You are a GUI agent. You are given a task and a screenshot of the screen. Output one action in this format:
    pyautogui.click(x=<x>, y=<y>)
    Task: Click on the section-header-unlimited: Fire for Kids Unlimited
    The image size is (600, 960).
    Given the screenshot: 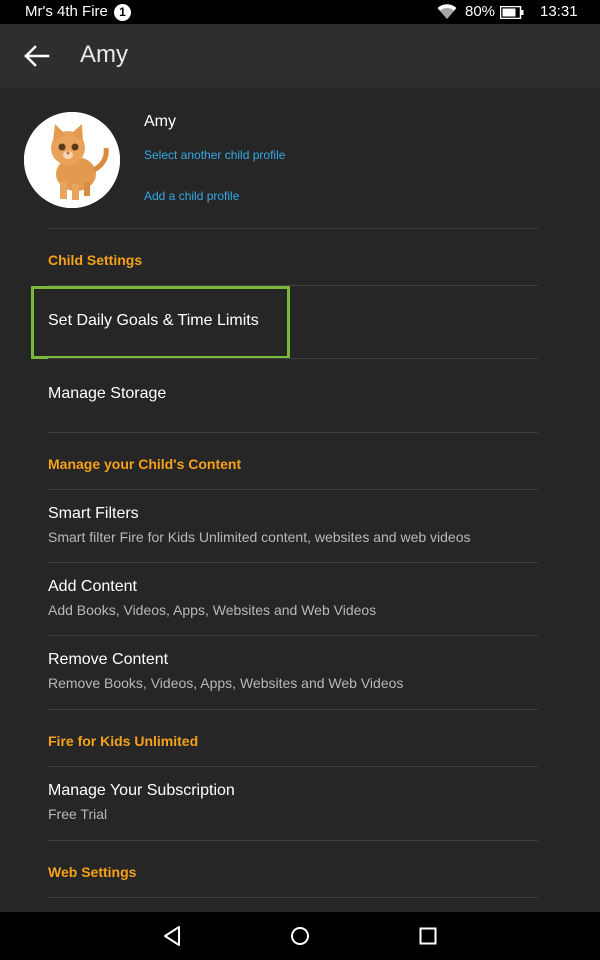 What is the action you would take?
    pyautogui.click(x=123, y=741)
    